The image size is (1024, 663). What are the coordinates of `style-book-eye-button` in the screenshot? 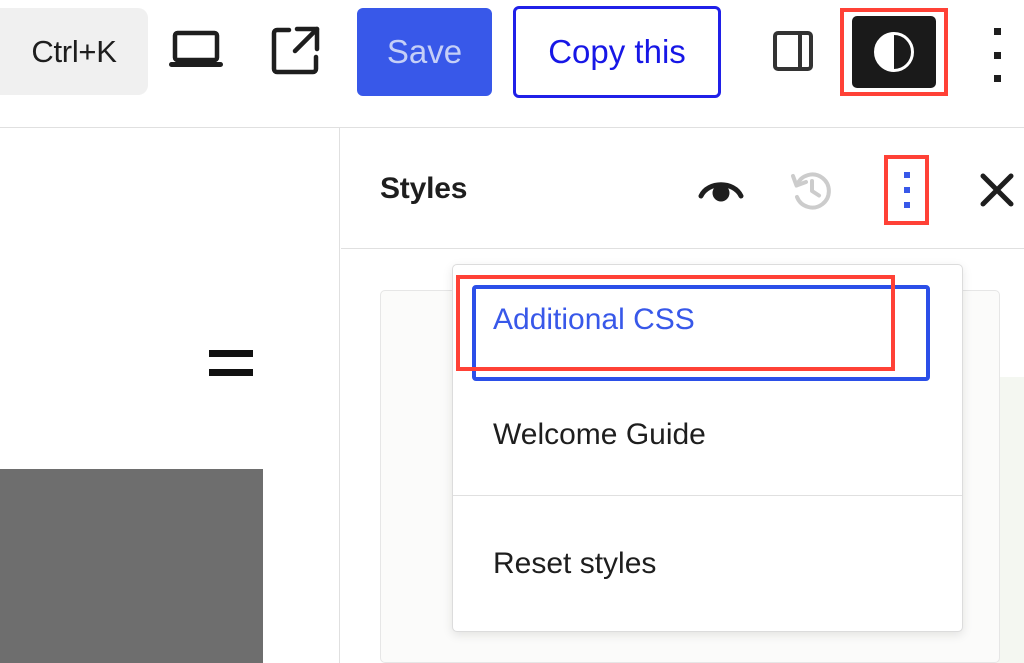 It's located at (721, 191).